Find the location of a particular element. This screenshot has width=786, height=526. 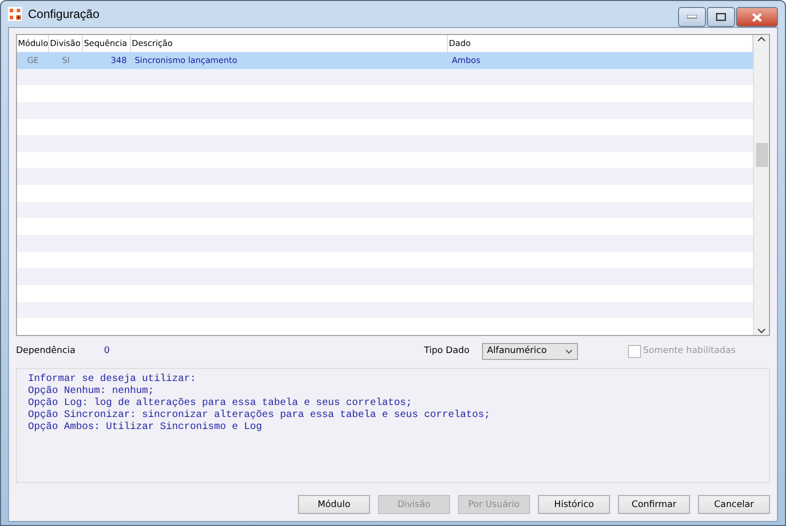

chevron-down-icon is located at coordinates (569, 351).